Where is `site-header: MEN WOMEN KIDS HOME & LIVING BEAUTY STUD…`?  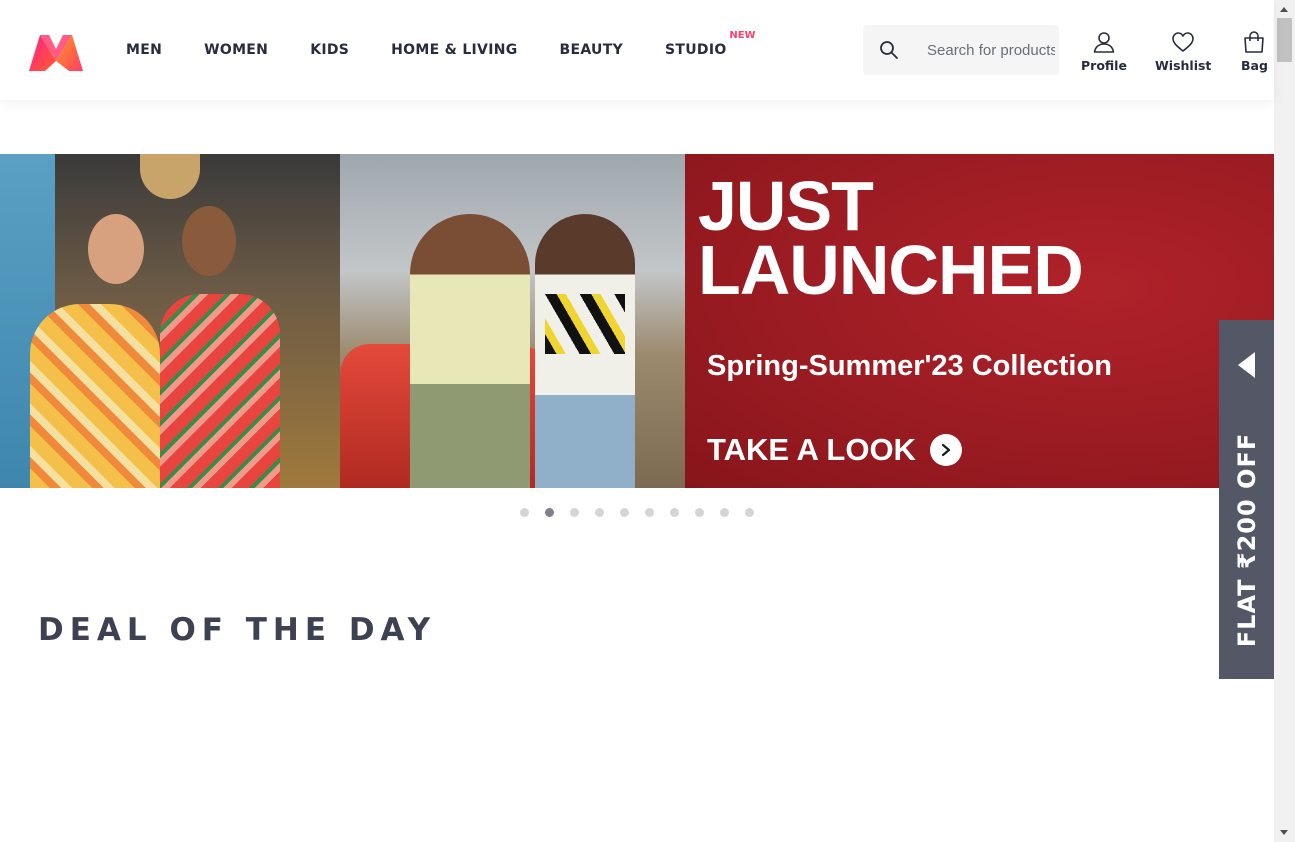
site-header: MEN WOMEN KIDS HOME & LIVING BEAUTY STUD… is located at coordinates (637, 50).